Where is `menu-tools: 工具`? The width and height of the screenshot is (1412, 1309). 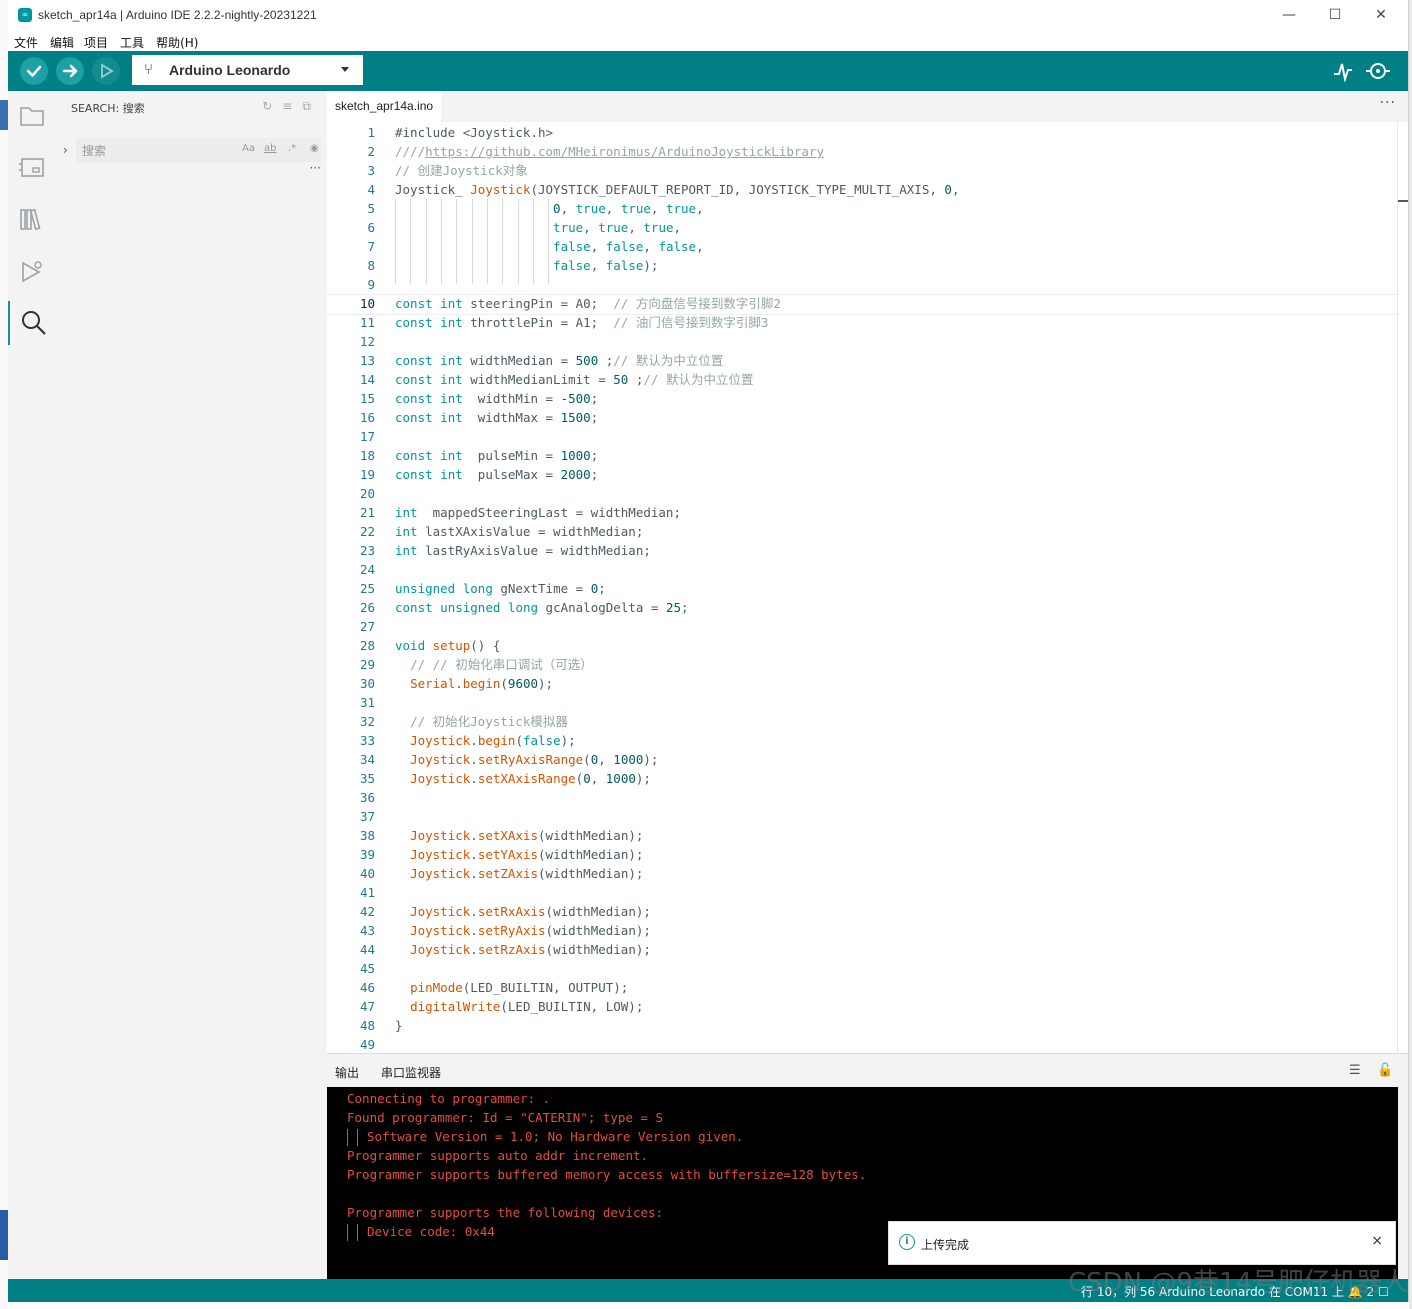 menu-tools: 工具 is located at coordinates (129, 41).